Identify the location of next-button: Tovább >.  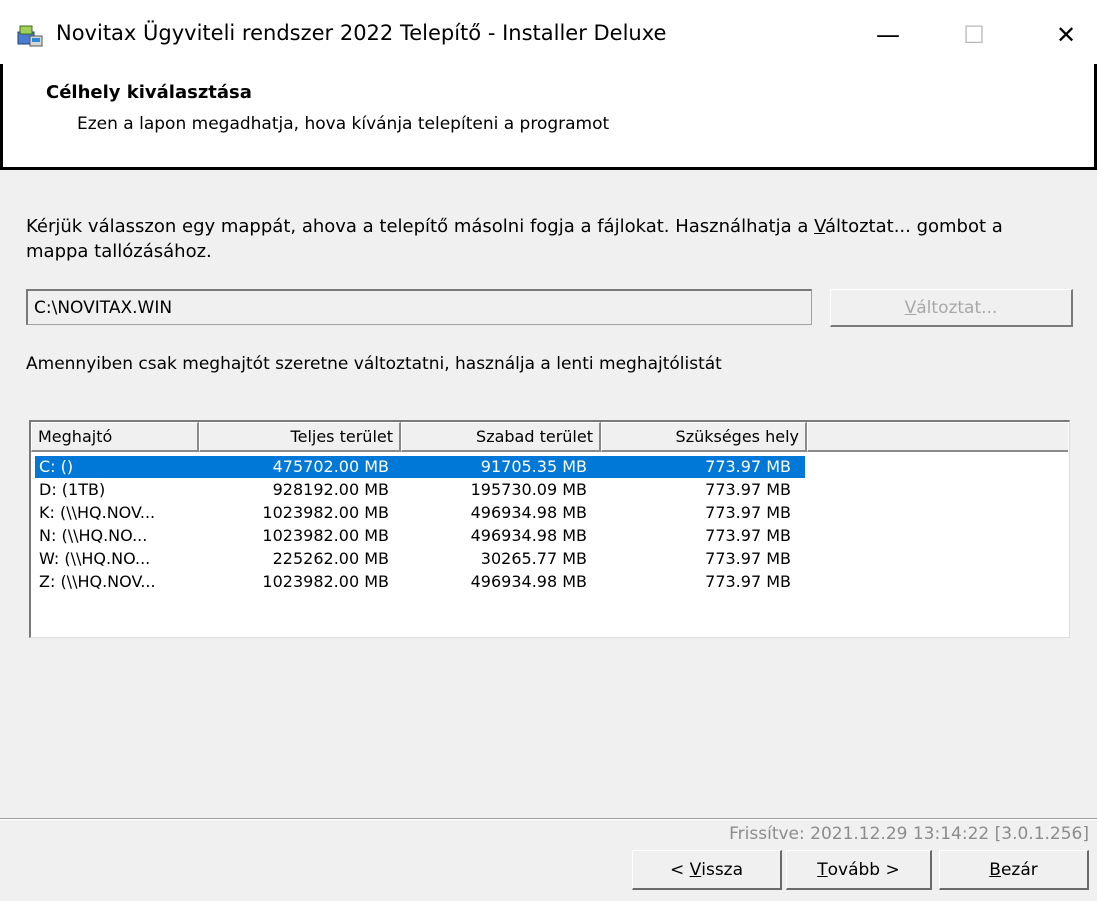
(859, 870).